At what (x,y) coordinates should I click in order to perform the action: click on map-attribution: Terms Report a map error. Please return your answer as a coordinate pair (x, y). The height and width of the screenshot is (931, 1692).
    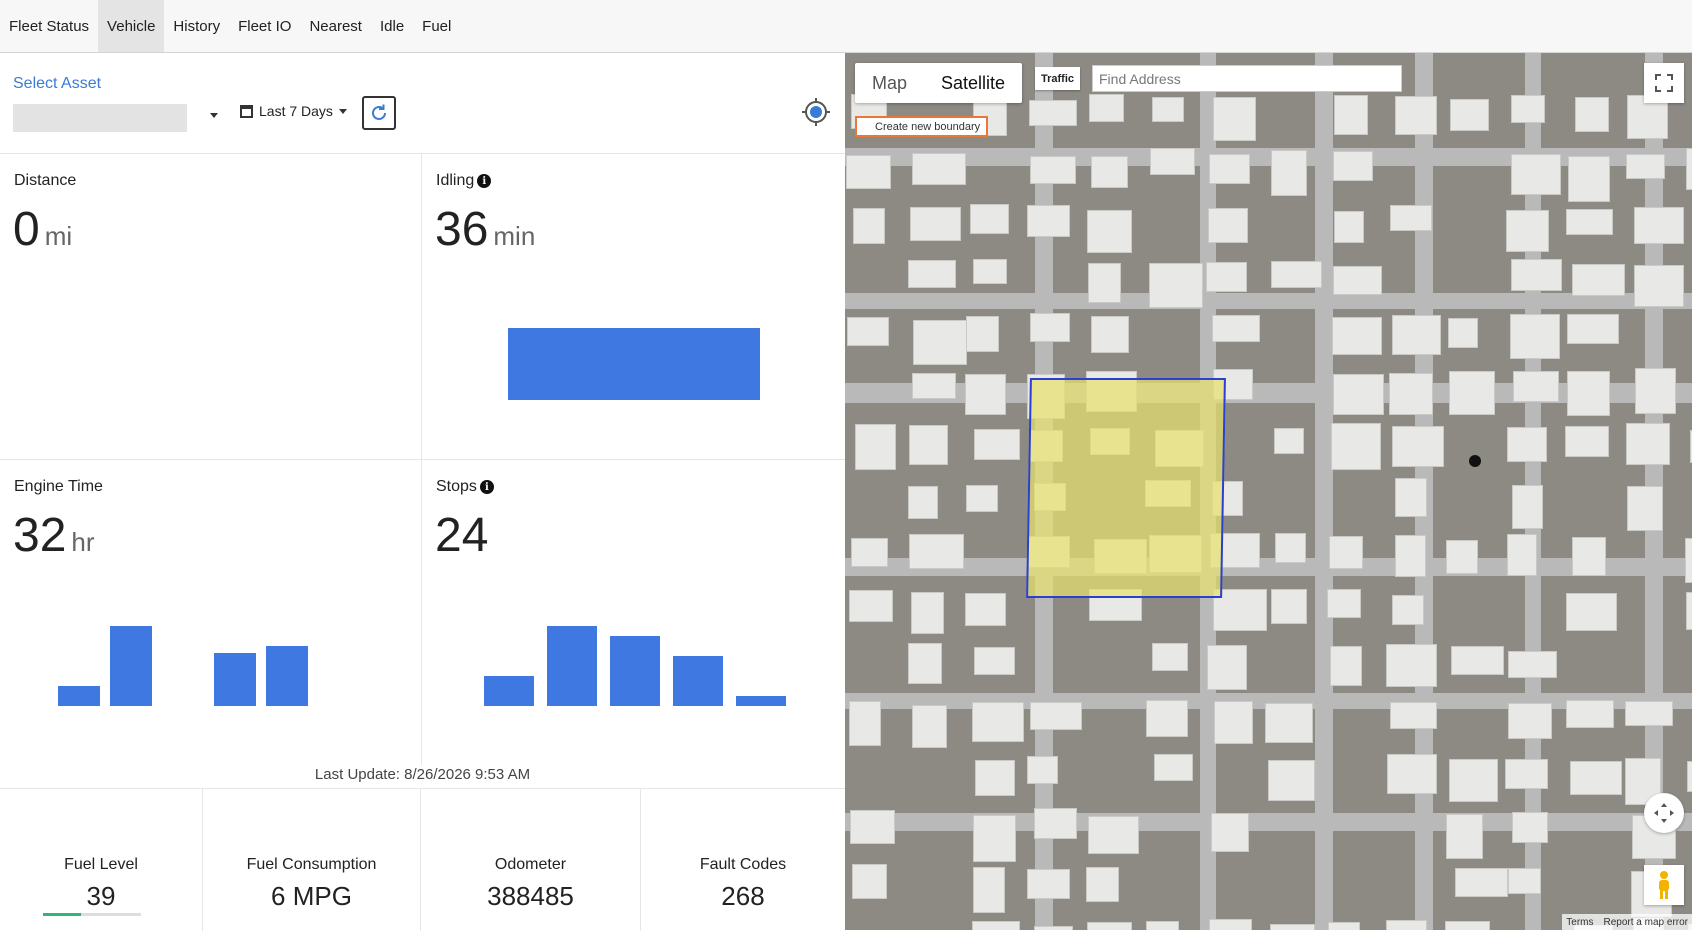
    Looking at the image, I should click on (1627, 922).